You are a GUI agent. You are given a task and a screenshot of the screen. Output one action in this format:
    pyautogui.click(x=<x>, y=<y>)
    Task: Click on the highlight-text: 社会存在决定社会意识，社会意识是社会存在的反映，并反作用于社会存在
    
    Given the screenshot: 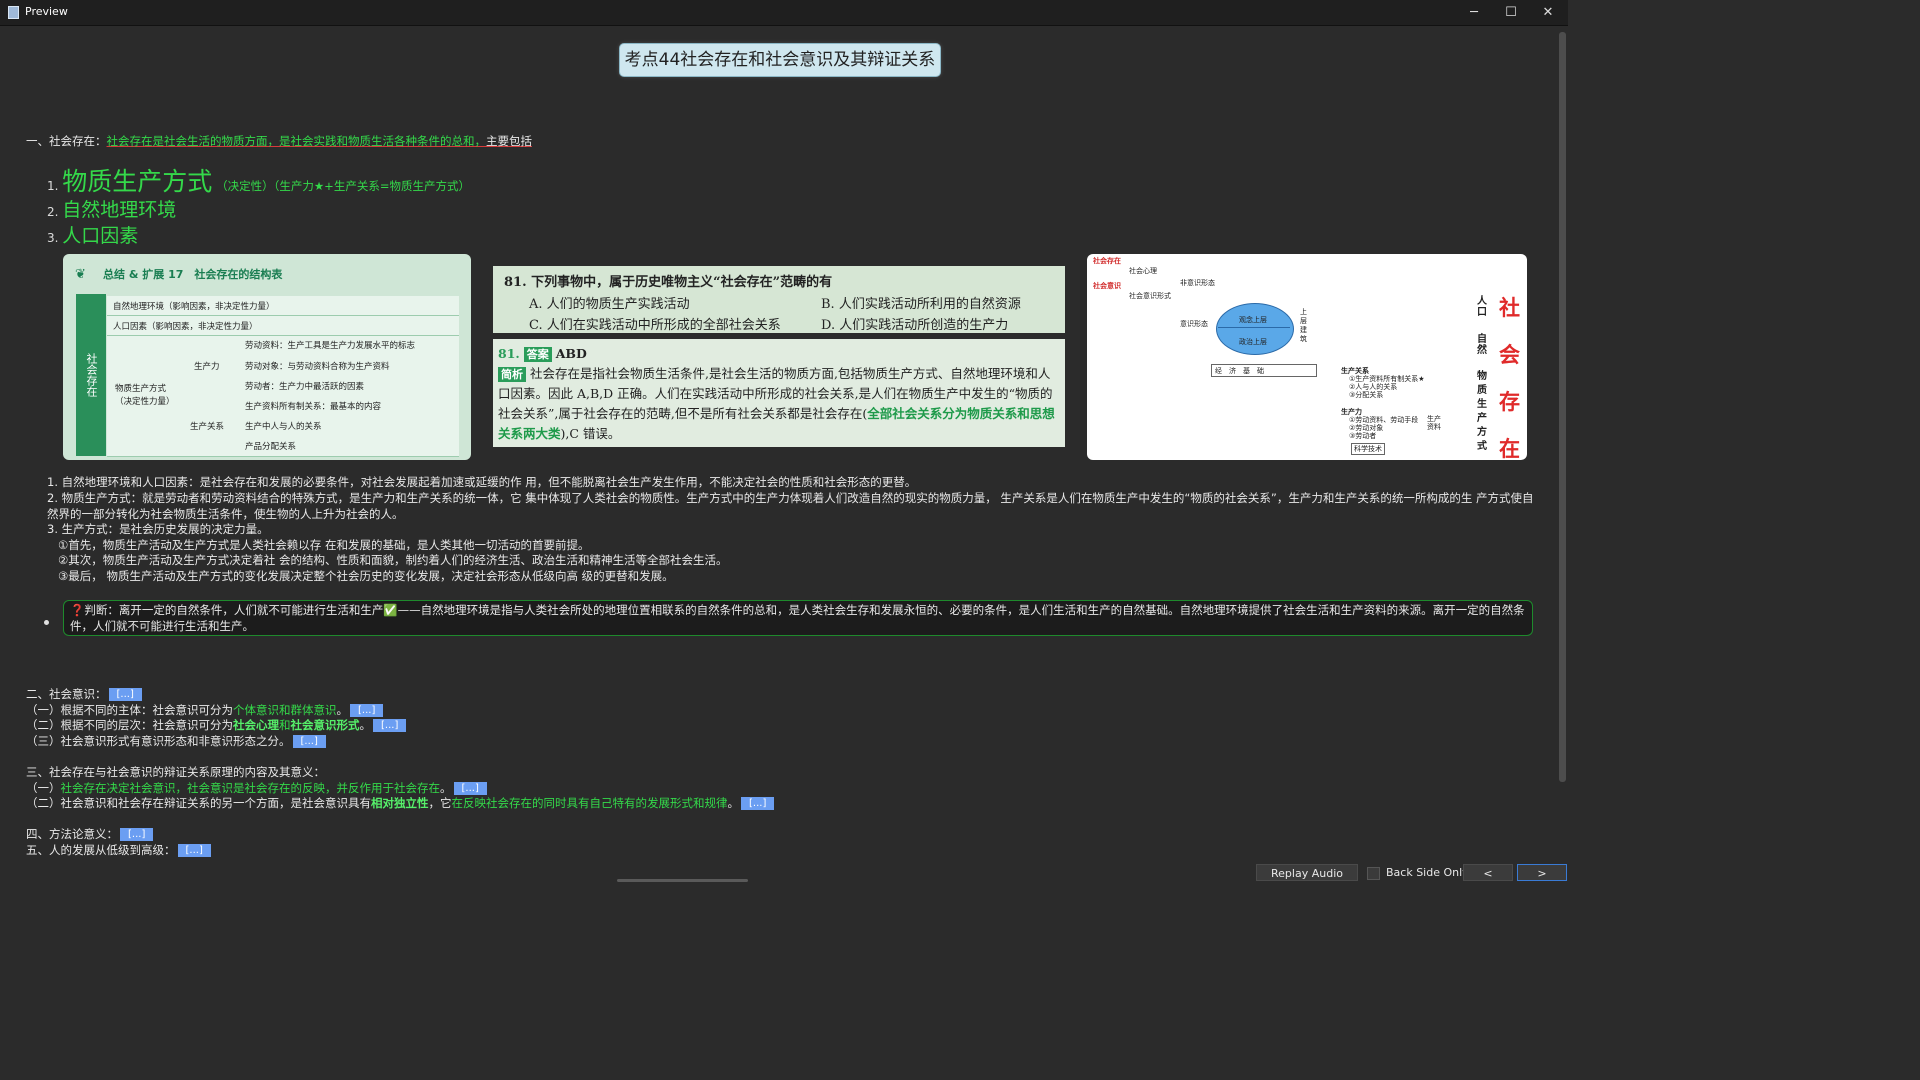 What is the action you would take?
    pyautogui.click(x=250, y=788)
    